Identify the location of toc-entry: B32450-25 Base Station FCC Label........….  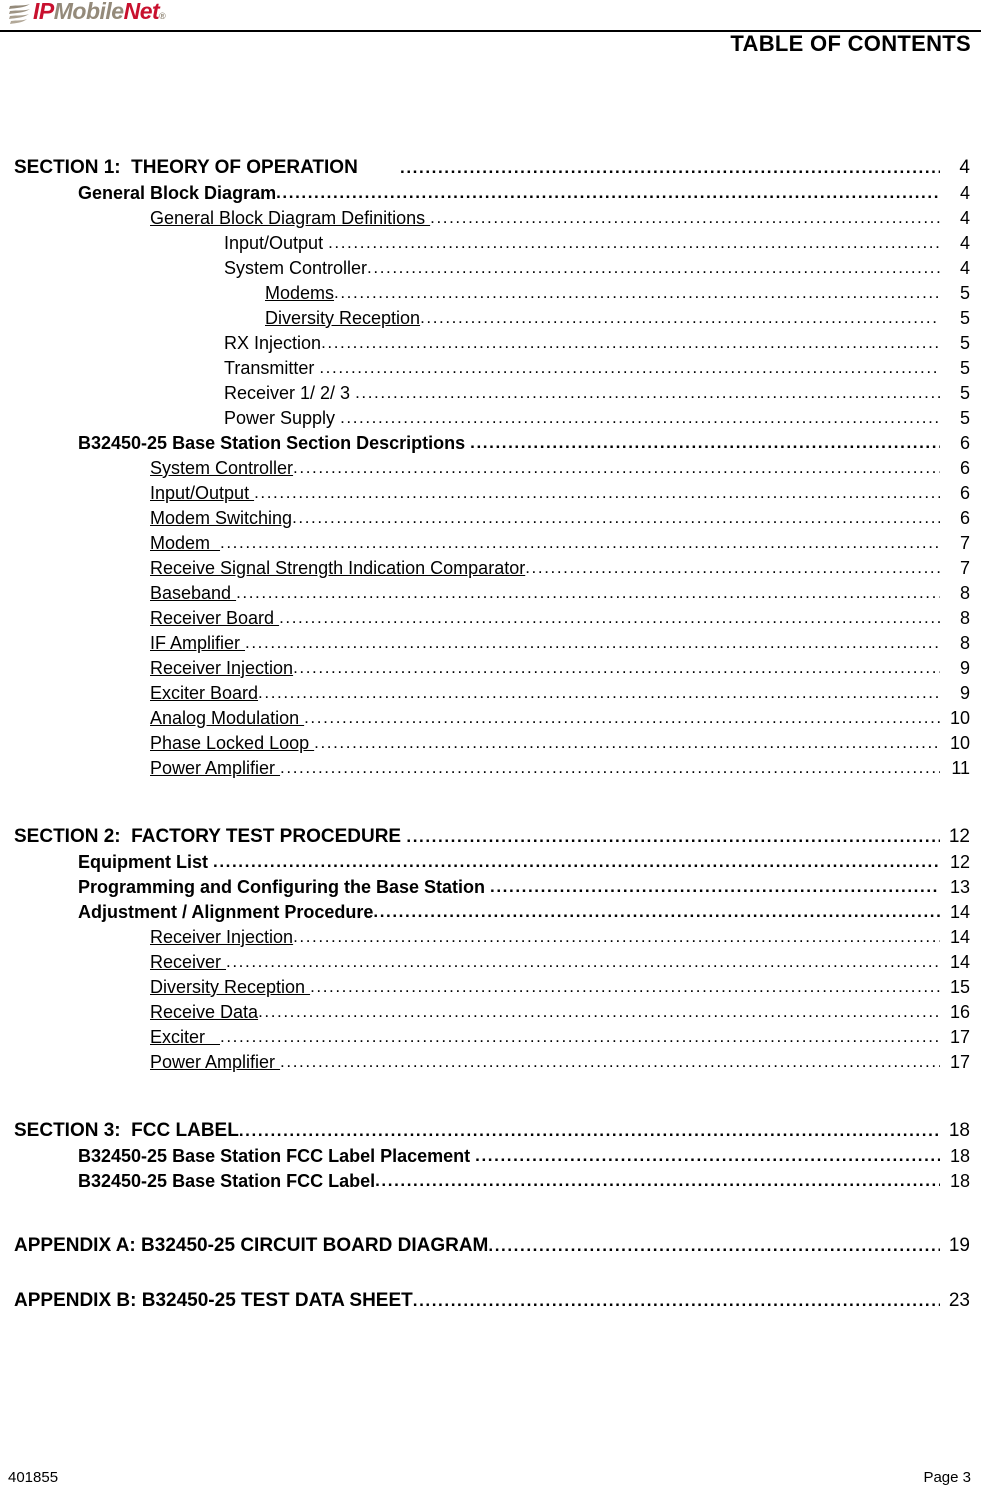
(485, 1177).